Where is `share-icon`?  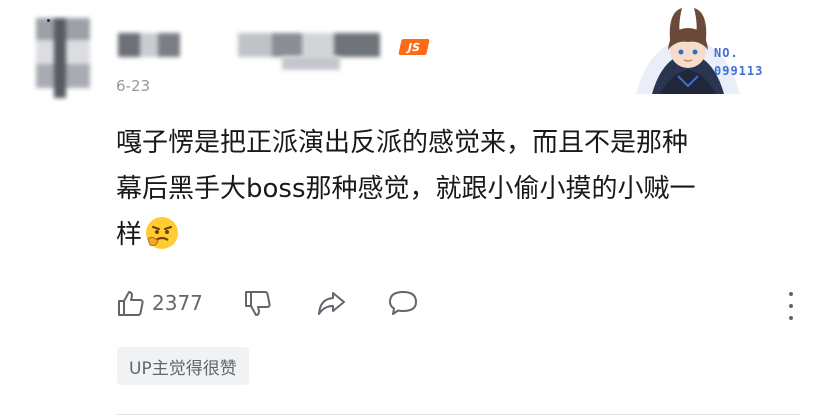
share-icon is located at coordinates (331, 303).